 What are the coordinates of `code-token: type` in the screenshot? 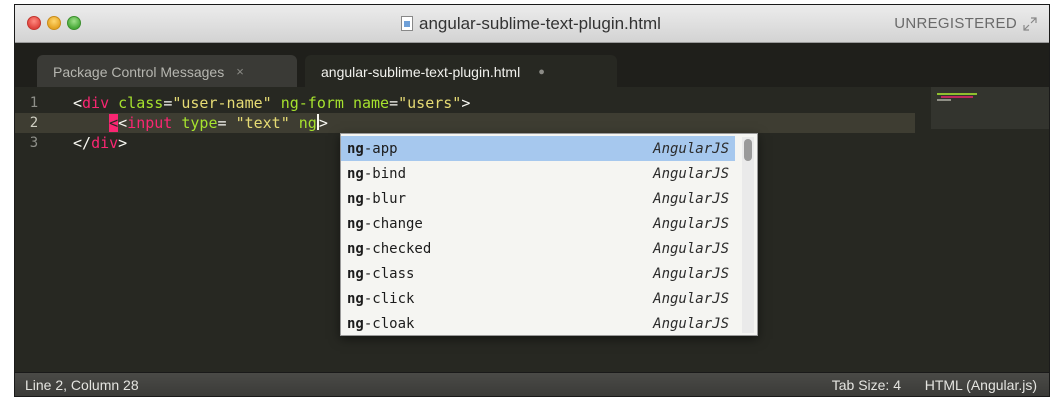 It's located at (199, 123).